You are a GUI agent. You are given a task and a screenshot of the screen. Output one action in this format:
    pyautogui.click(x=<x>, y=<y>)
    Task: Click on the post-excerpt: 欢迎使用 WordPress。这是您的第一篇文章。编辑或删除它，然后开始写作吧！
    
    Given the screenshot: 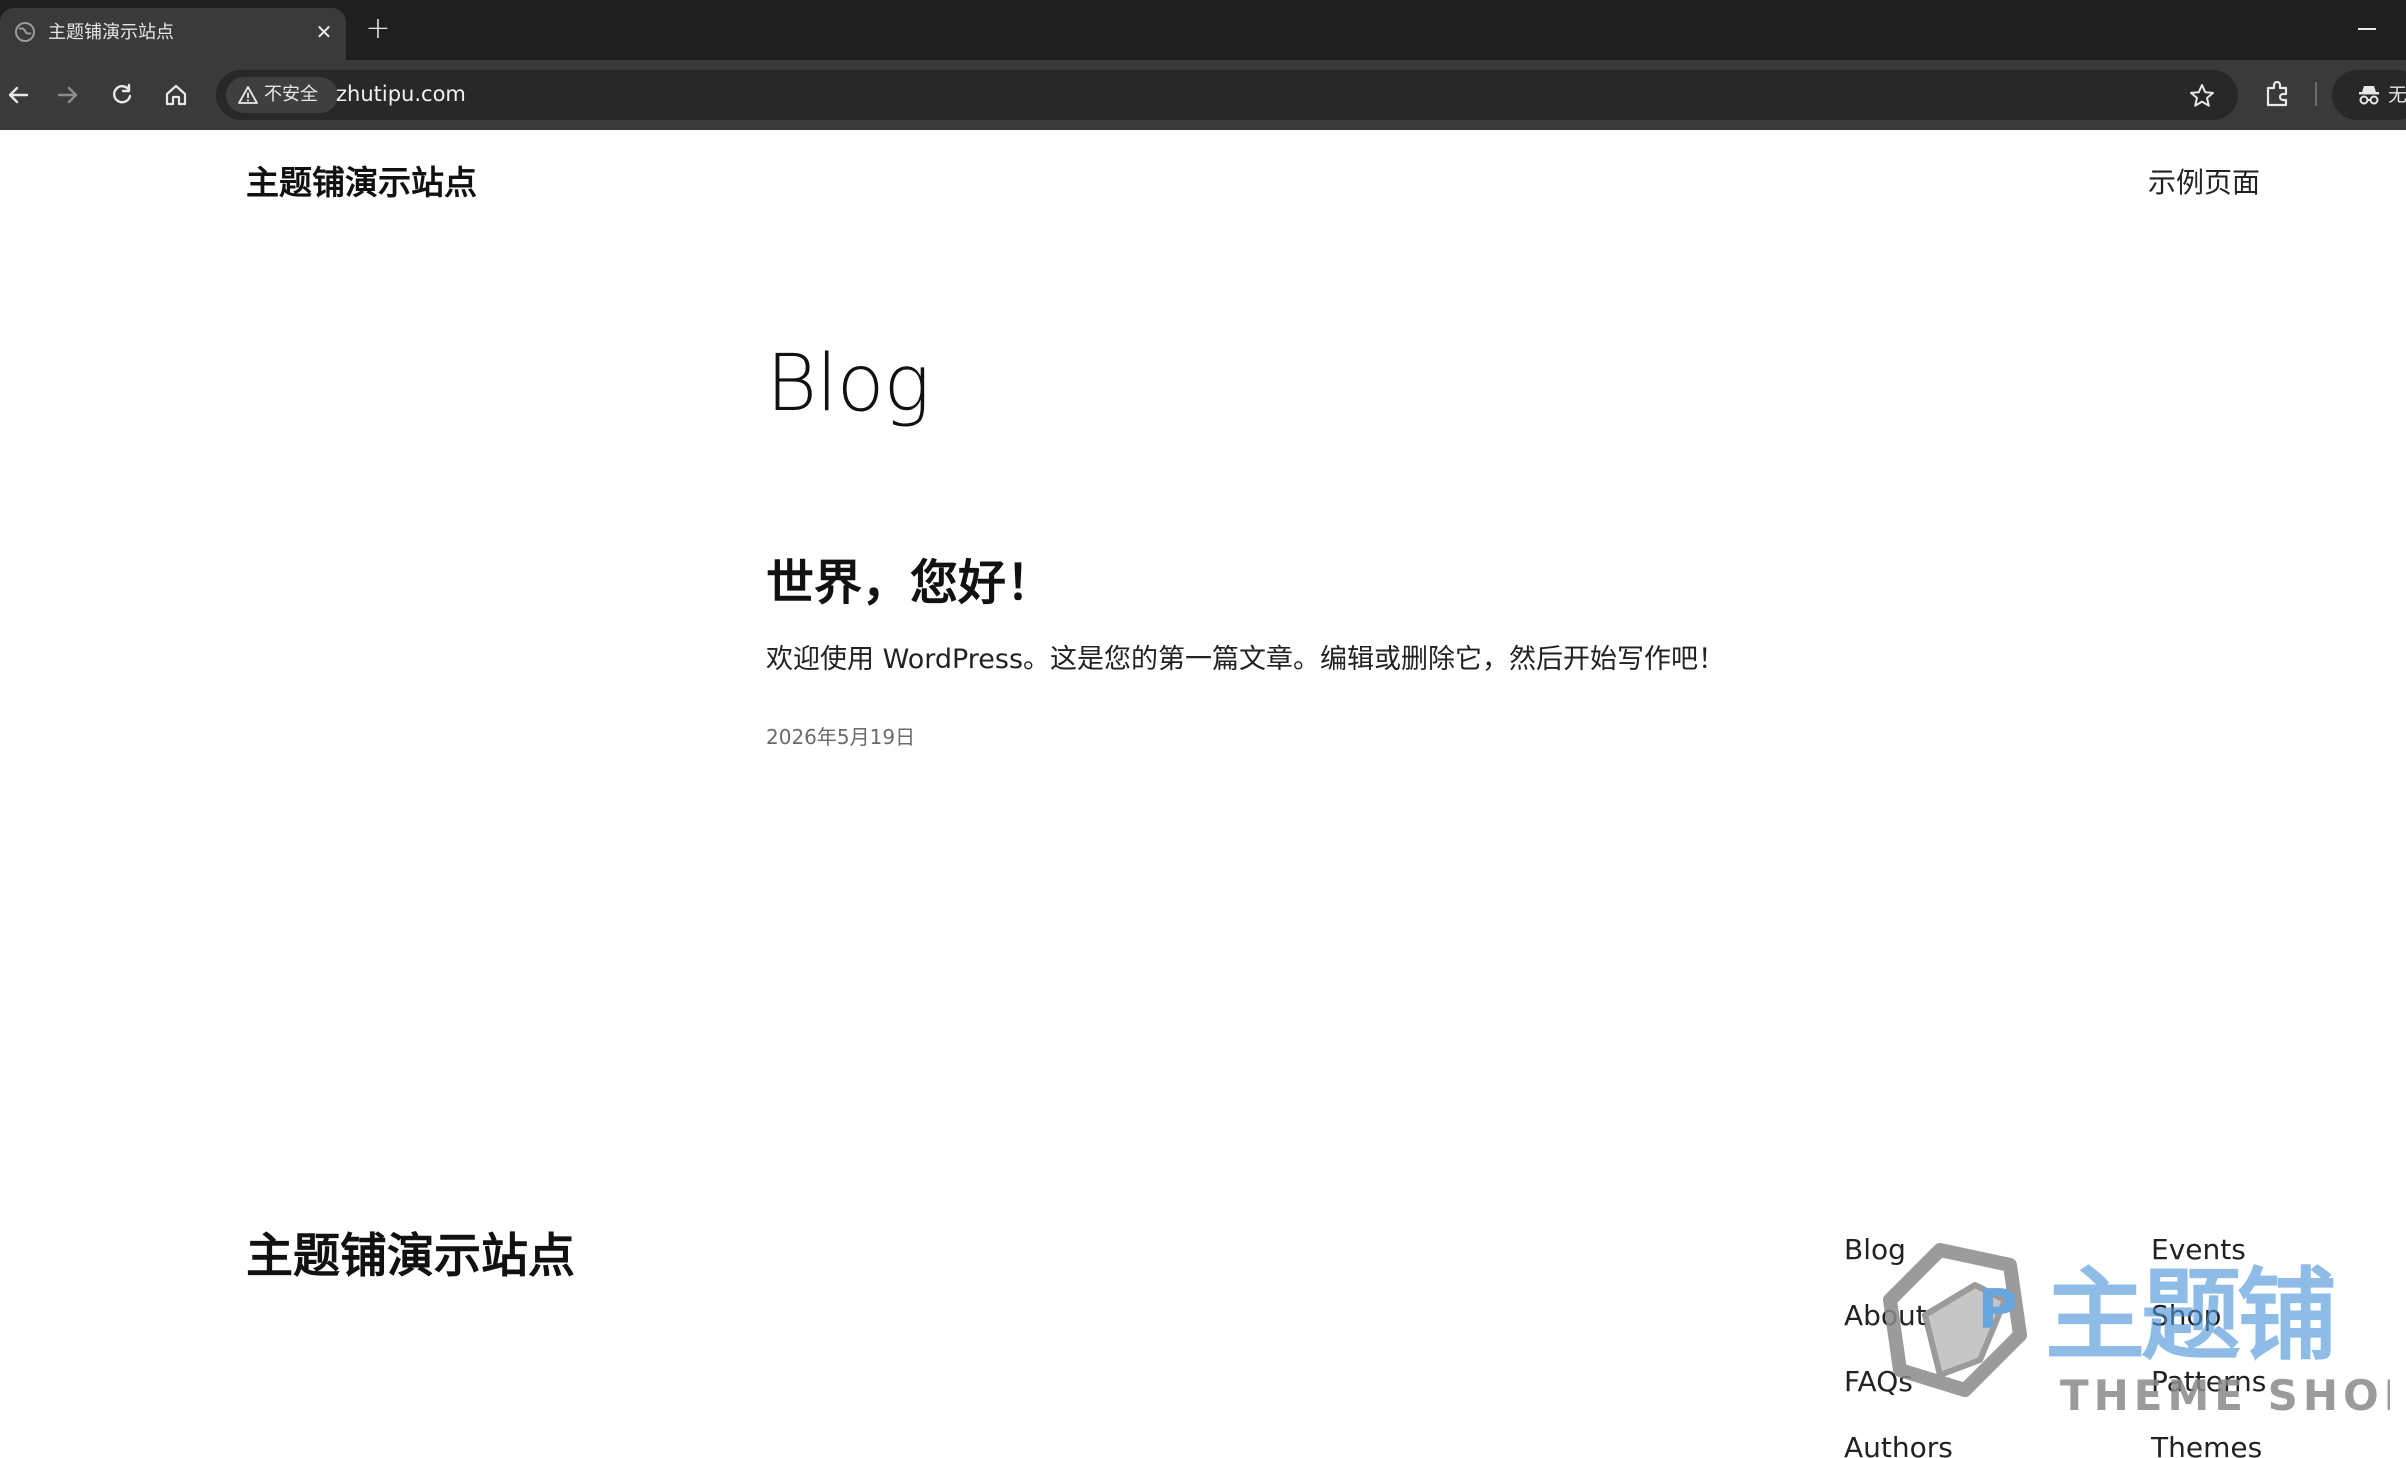 What is the action you would take?
    pyautogui.click(x=1246, y=659)
    